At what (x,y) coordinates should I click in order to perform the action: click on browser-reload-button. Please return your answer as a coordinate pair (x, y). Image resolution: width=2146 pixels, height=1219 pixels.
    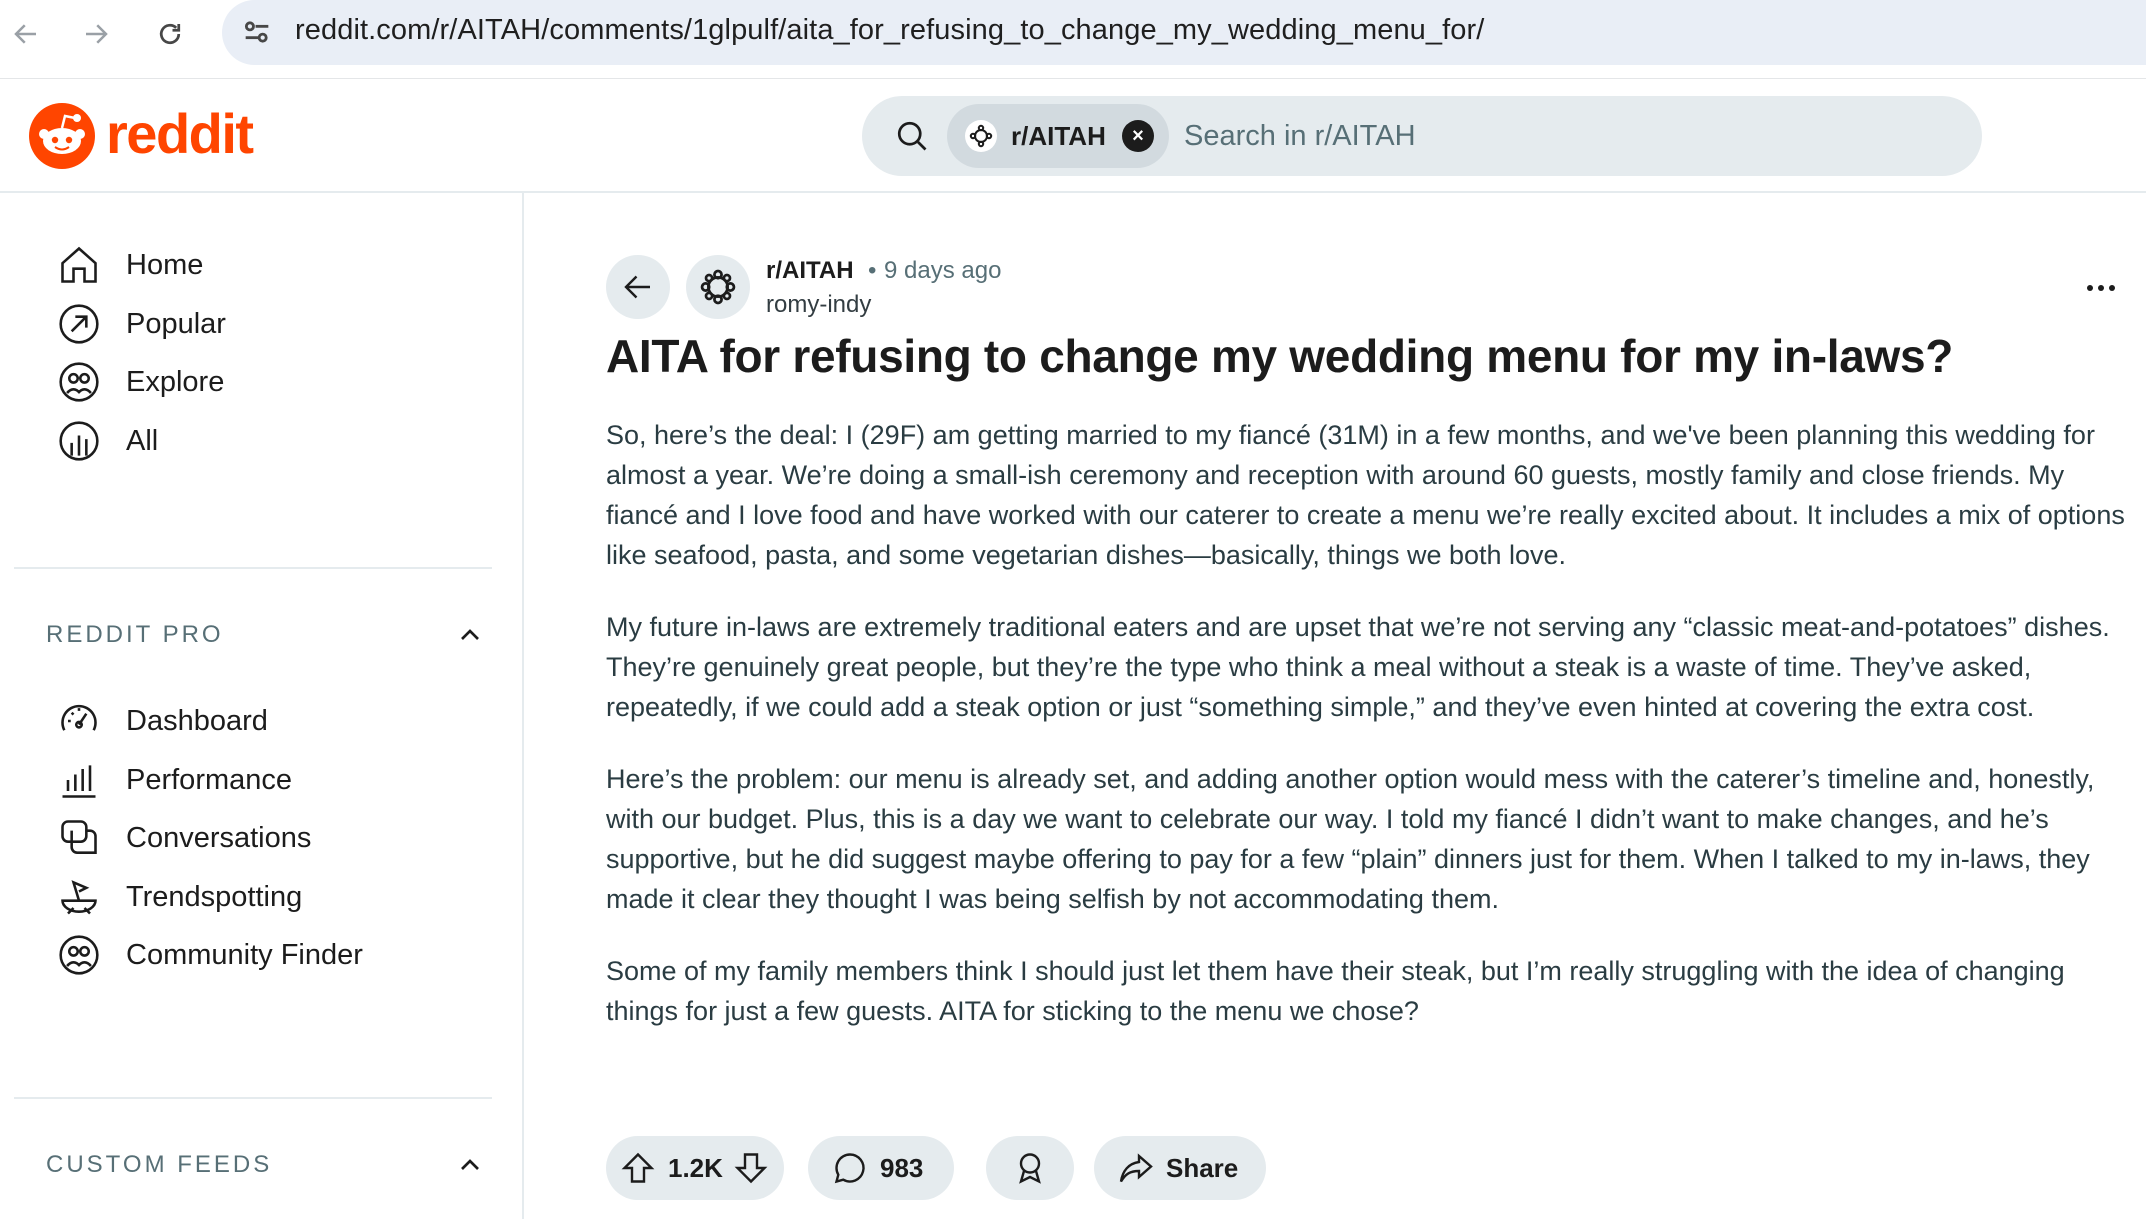
    Looking at the image, I should click on (170, 34).